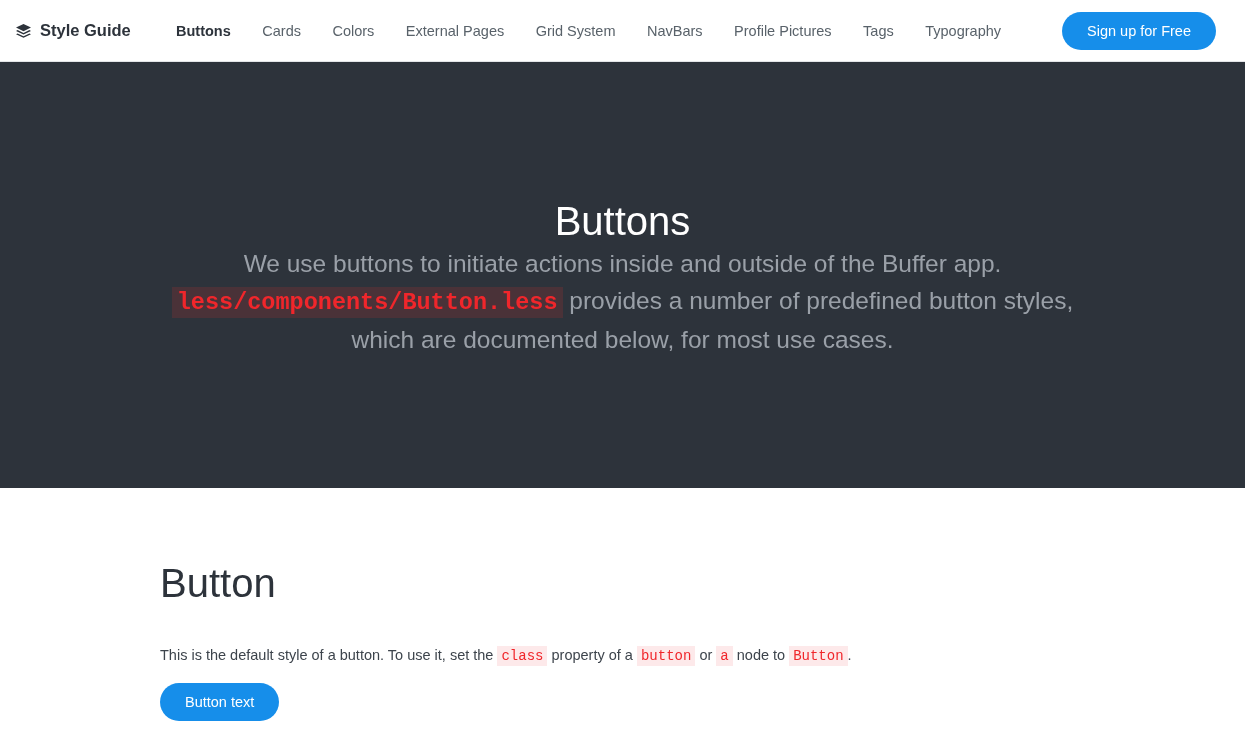 The width and height of the screenshot is (1245, 731). Describe the element at coordinates (963, 30) in the screenshot. I see `nav-link: Typography` at that location.